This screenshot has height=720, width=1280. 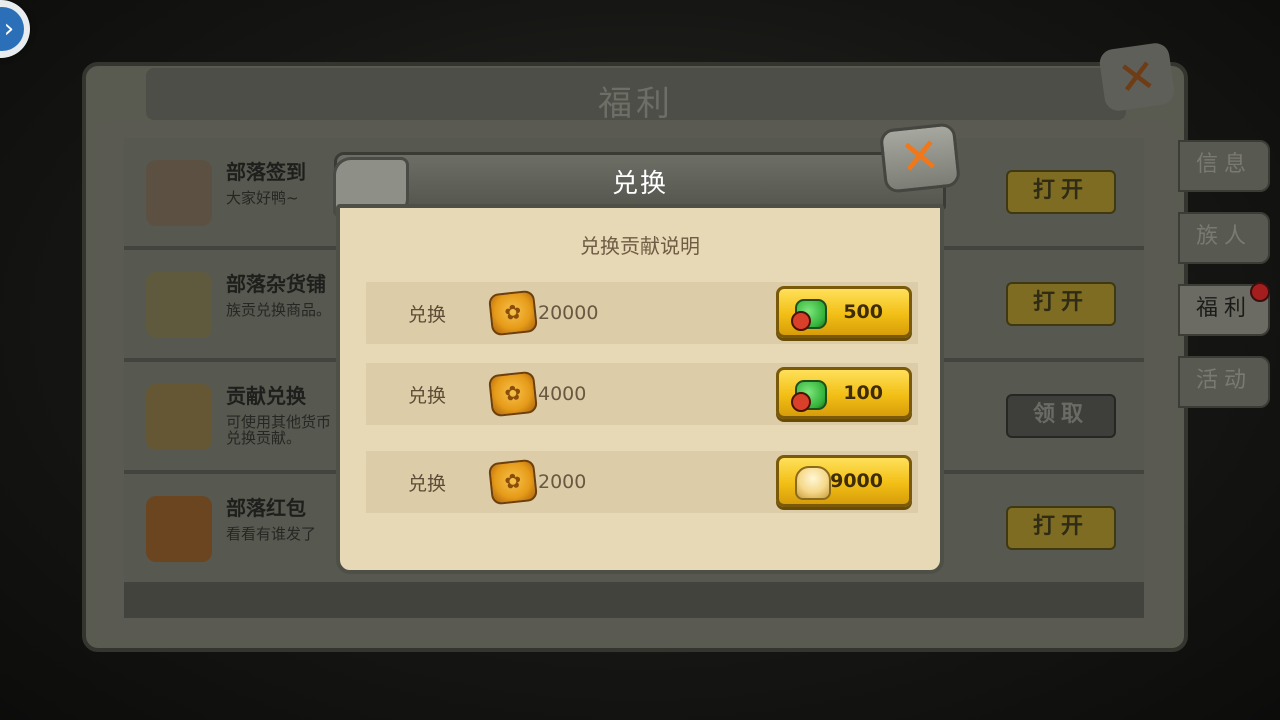 I want to click on exchange-button: 9000, so click(x=844, y=481).